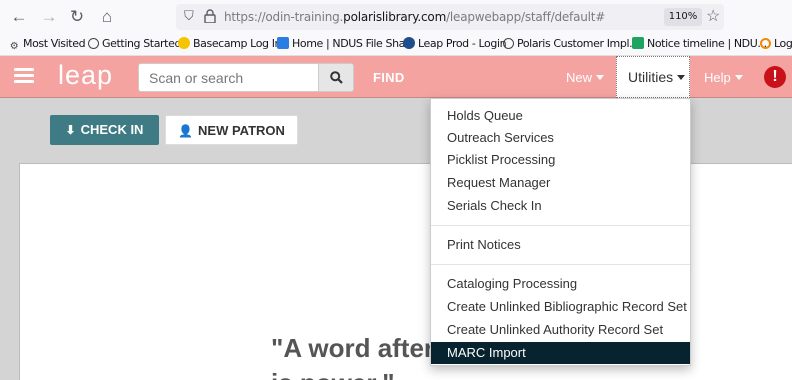 This screenshot has height=380, width=792. I want to click on utilities-menu-label: Utilities, so click(651, 77).